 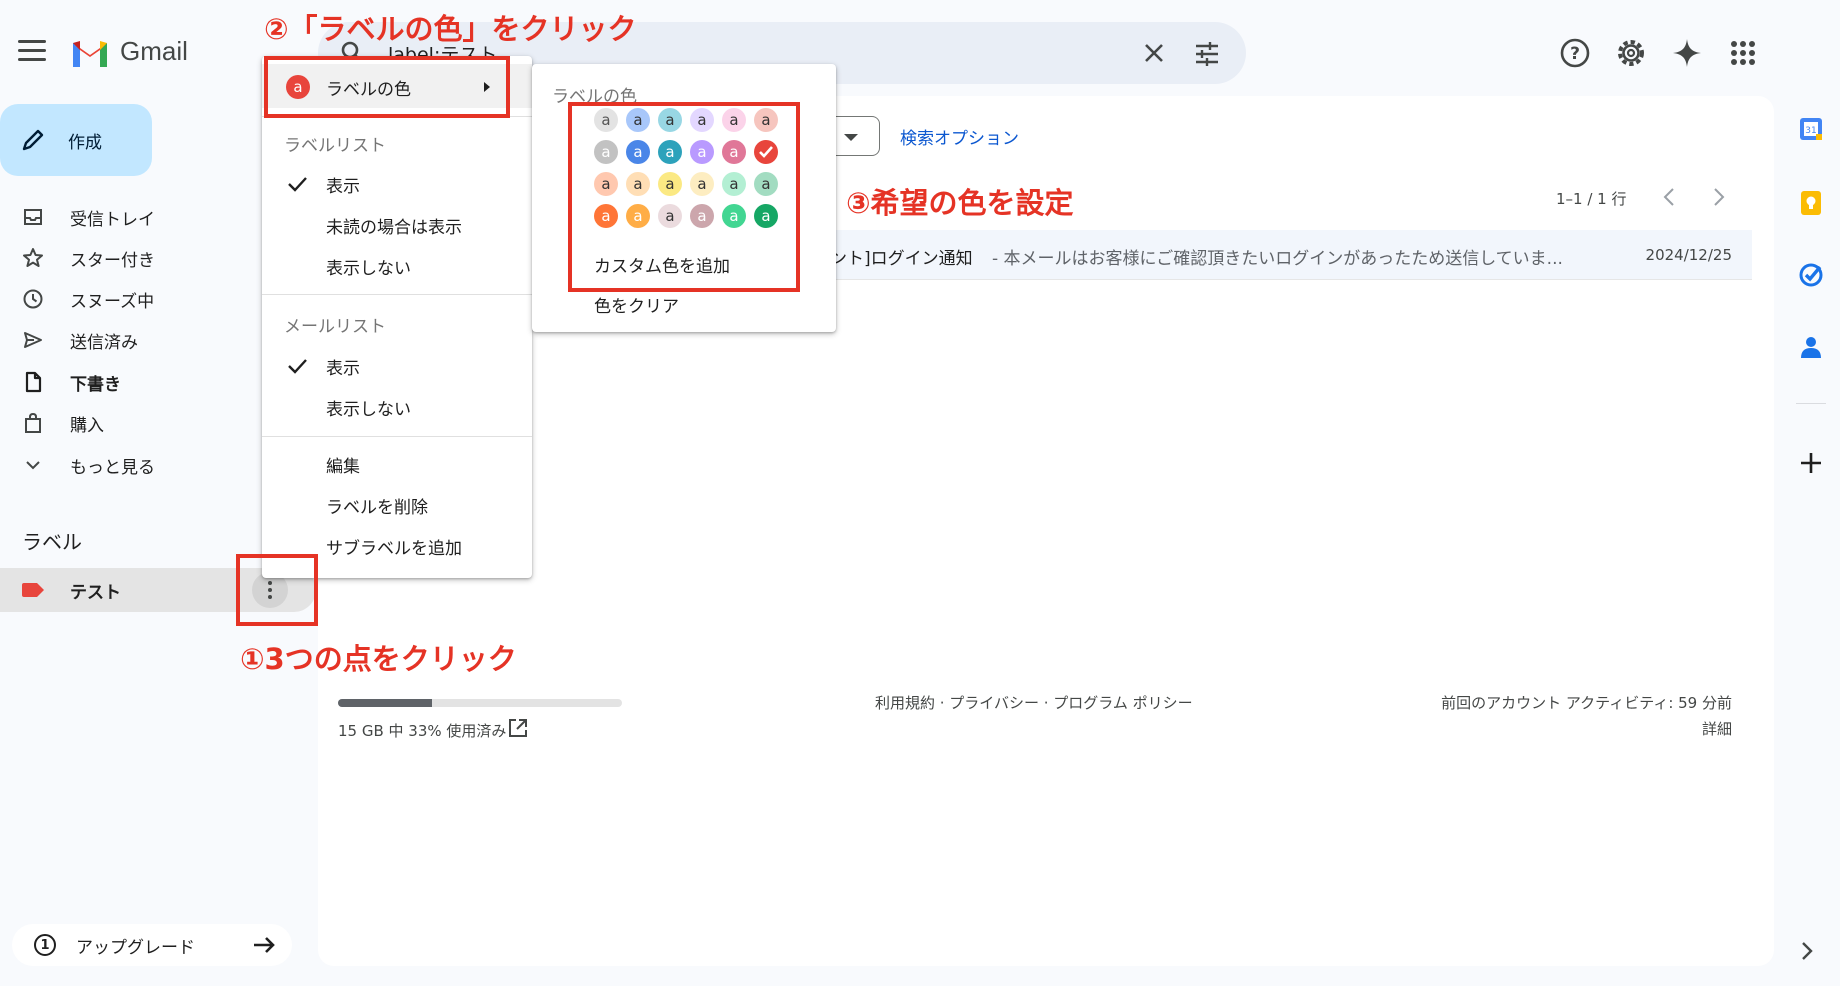 I want to click on expand-side-panel-chevron-icon, so click(x=1807, y=951).